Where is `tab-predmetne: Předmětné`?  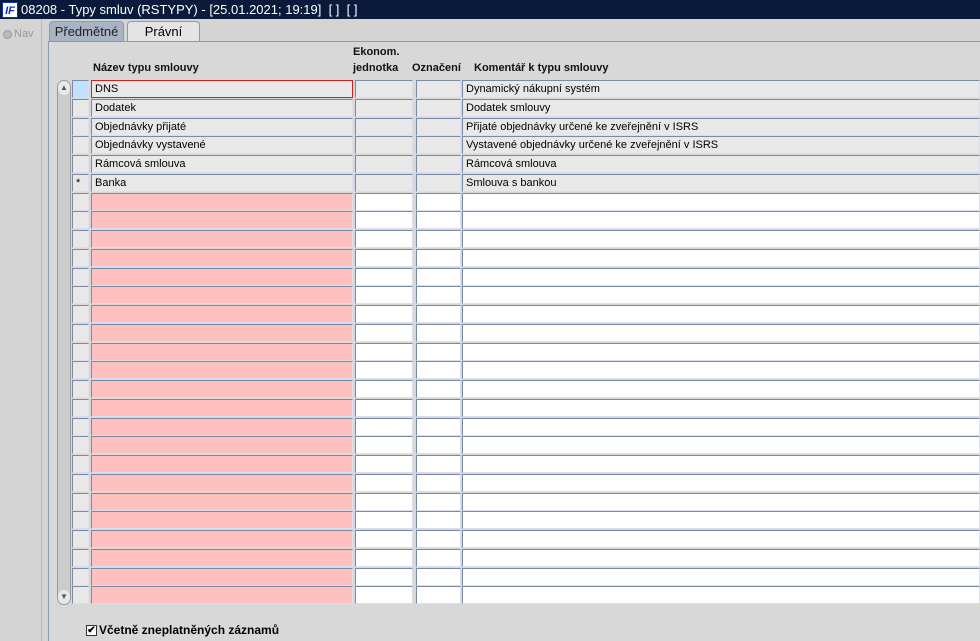 tab-predmetne: Předmětné is located at coordinates (86, 31).